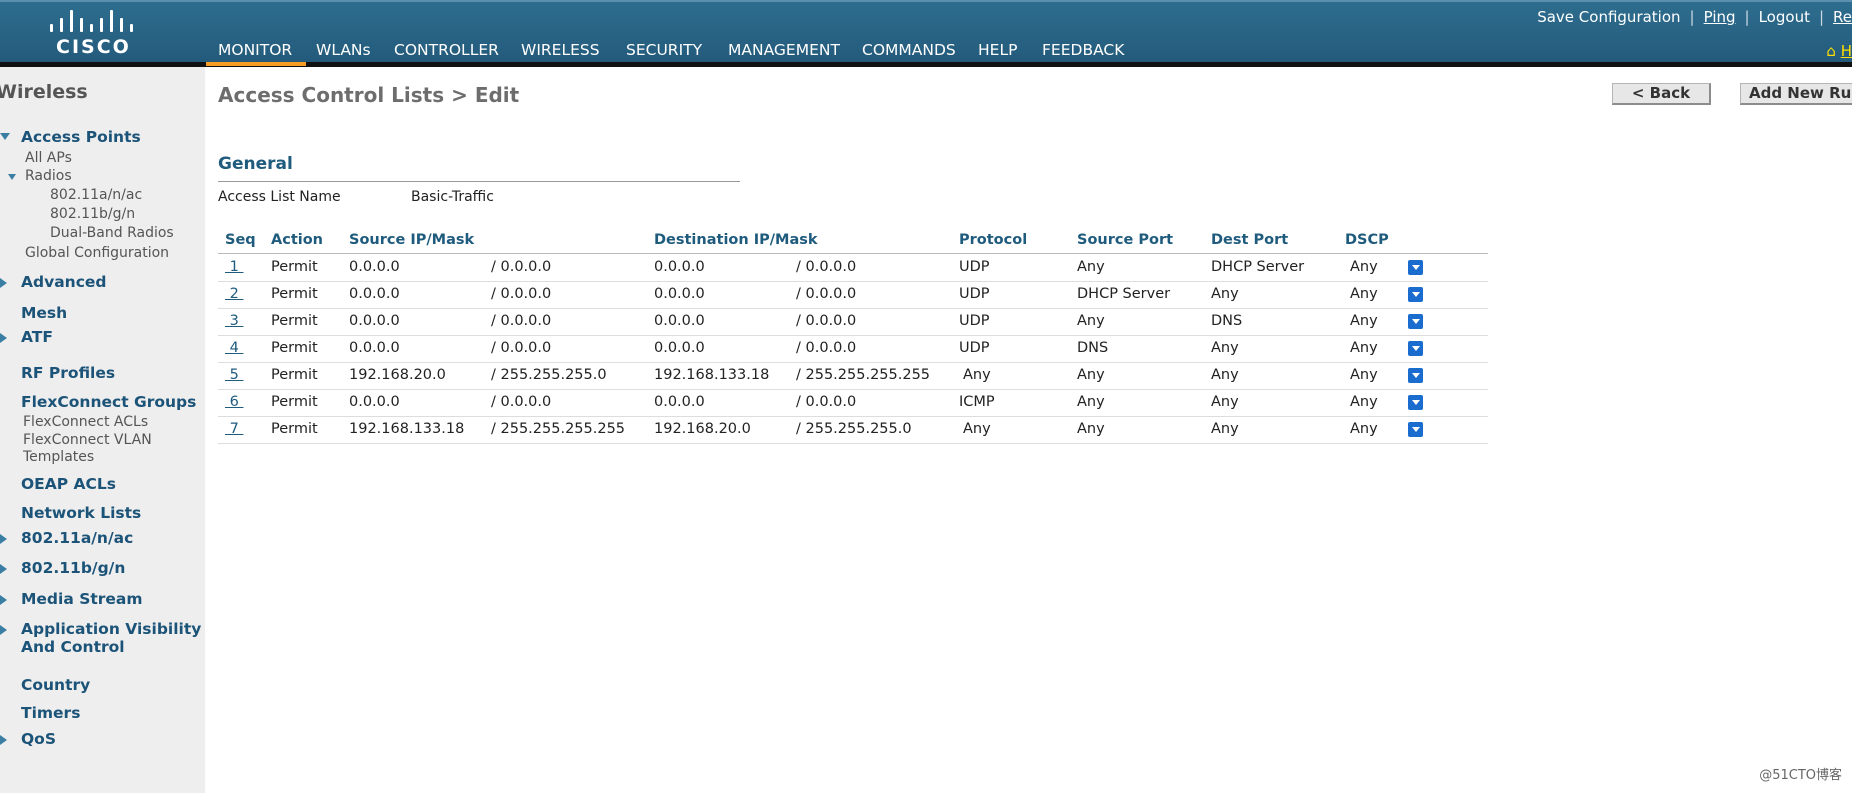  I want to click on sidebar-item-advanced: Advanced, so click(64, 282).